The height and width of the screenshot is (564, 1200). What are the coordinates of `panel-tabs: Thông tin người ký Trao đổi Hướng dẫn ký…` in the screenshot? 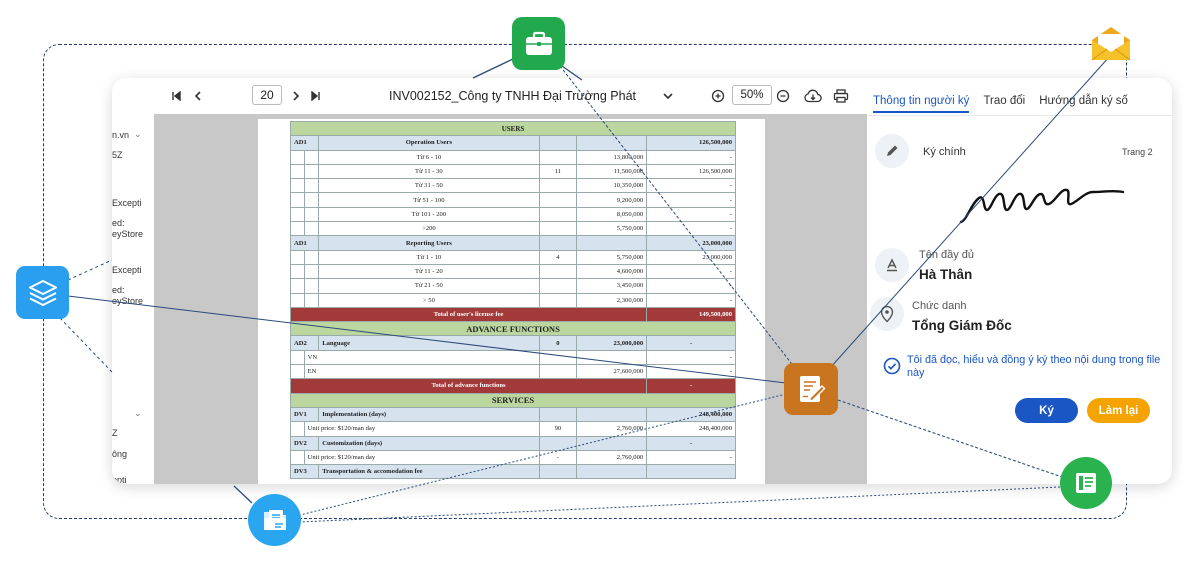 It's located at (1000, 104).